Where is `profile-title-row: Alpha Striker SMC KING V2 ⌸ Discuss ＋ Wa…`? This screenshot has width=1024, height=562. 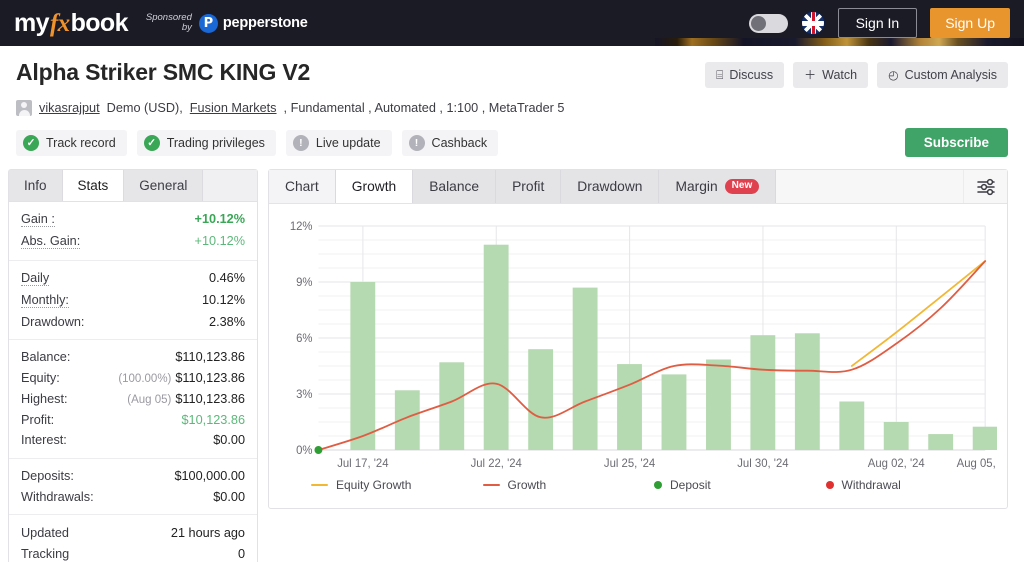 profile-title-row: Alpha Striker SMC KING V2 ⌸ Discuss ＋ Wa… is located at coordinates (512, 73).